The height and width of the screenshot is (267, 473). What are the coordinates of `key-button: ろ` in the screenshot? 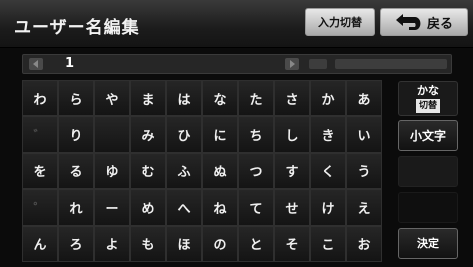 It's located at (76, 243).